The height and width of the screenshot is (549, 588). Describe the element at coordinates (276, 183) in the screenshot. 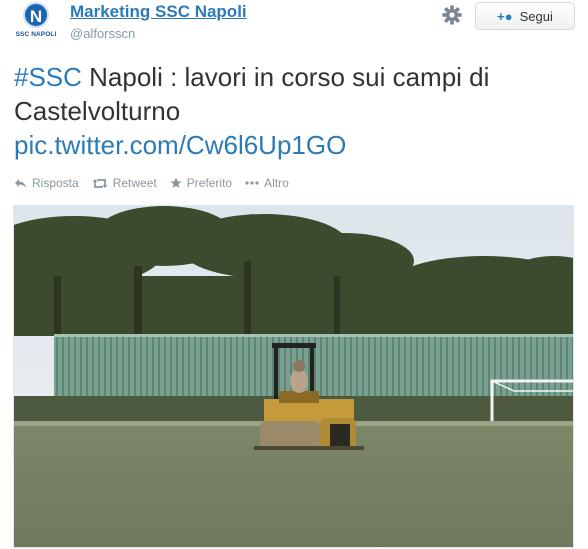

I see `more-label: Altro` at that location.